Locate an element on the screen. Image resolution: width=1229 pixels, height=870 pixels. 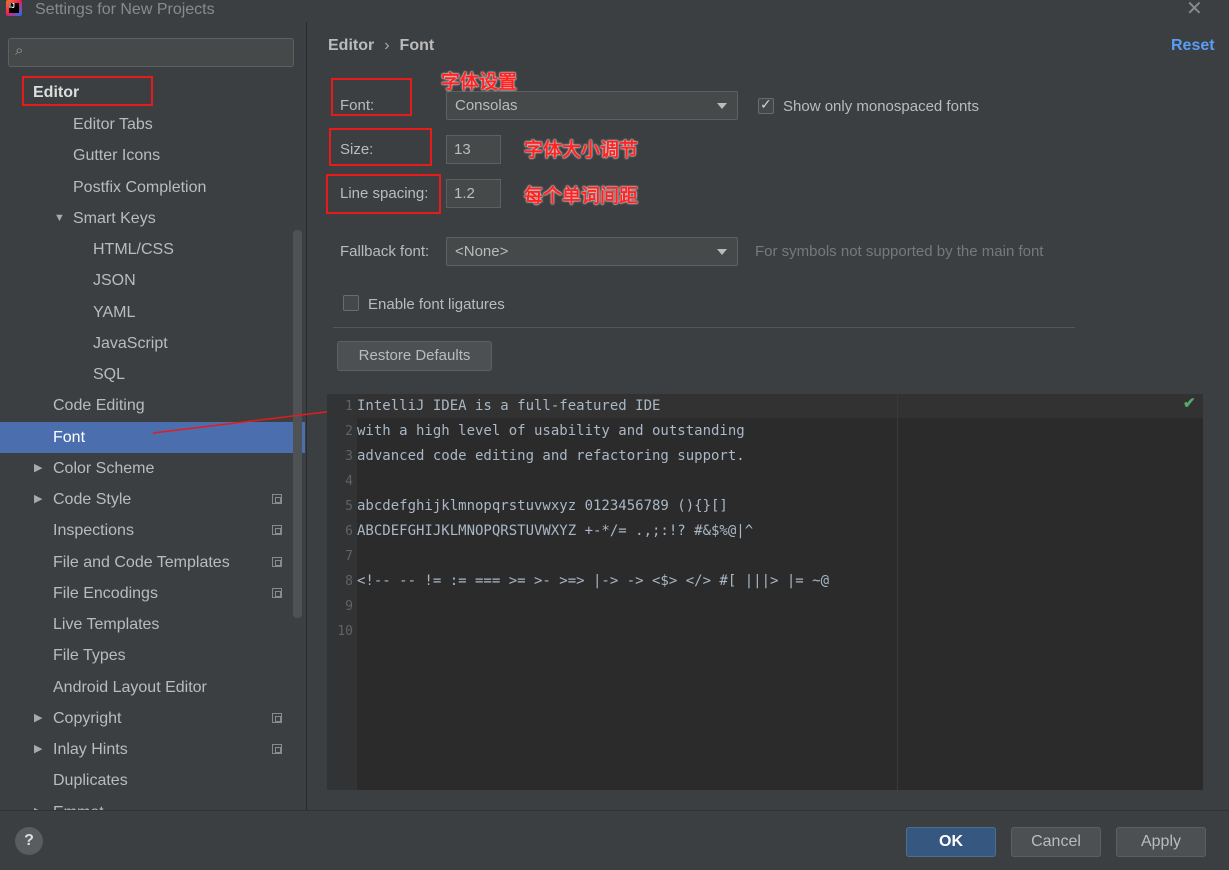
cancel-button: Cancel is located at coordinates (1056, 842).